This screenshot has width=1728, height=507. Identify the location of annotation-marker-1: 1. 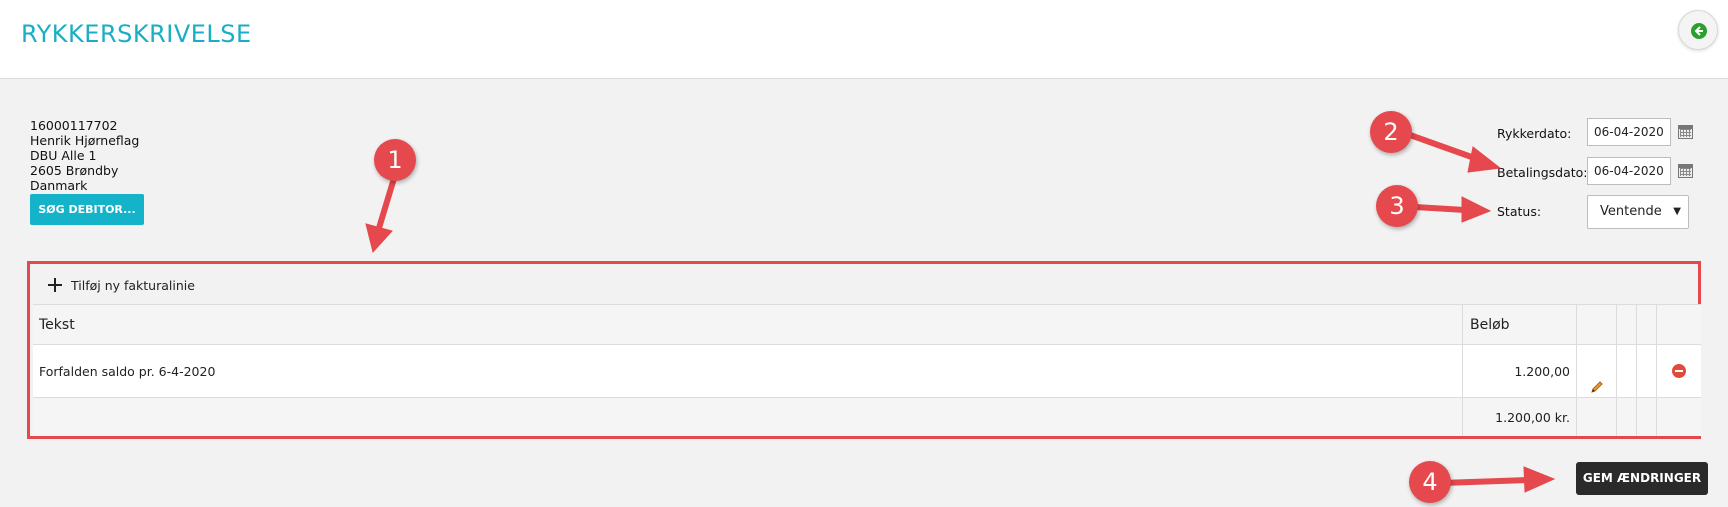
(395, 160).